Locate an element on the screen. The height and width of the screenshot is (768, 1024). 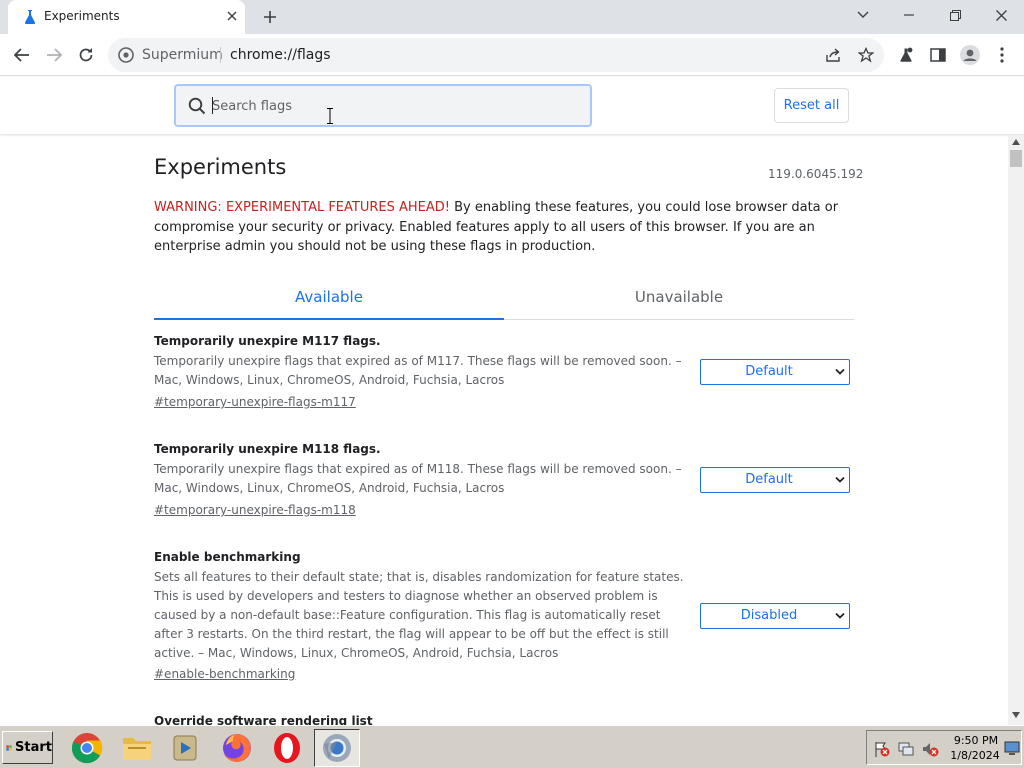
volume-muted-icon is located at coordinates (930, 749).